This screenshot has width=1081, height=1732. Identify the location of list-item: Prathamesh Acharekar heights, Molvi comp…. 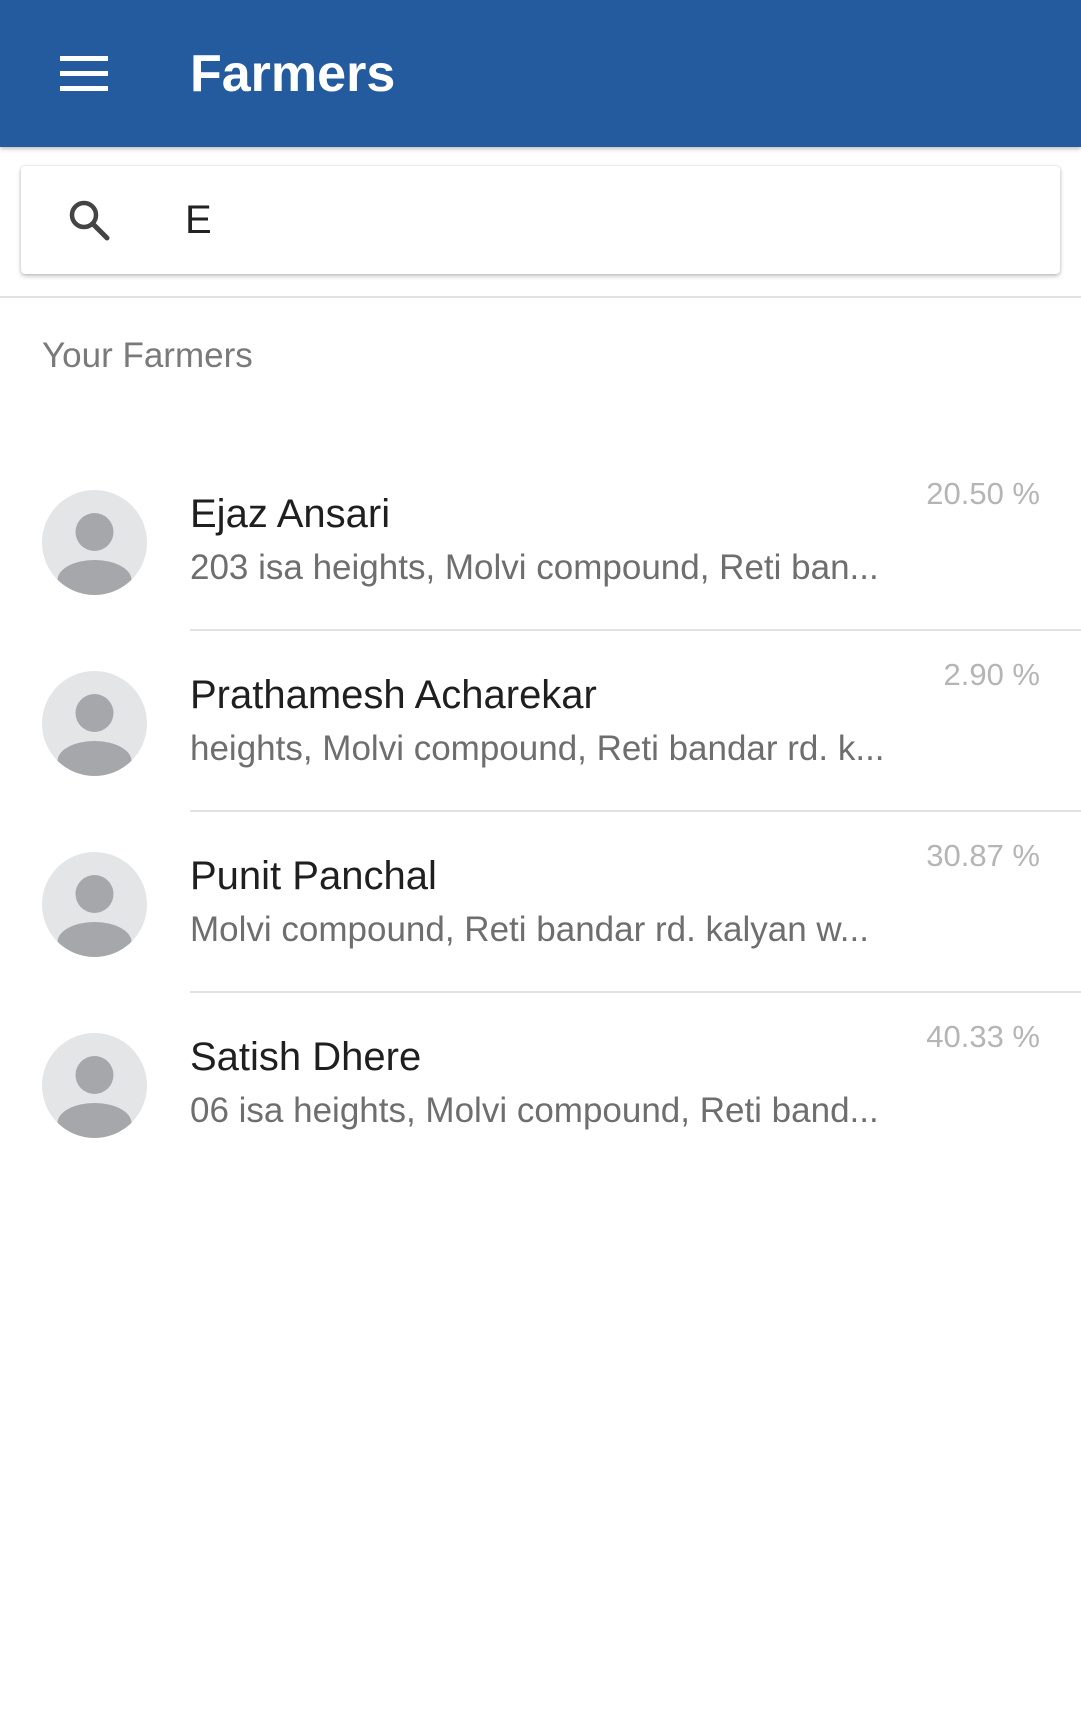
(540, 721).